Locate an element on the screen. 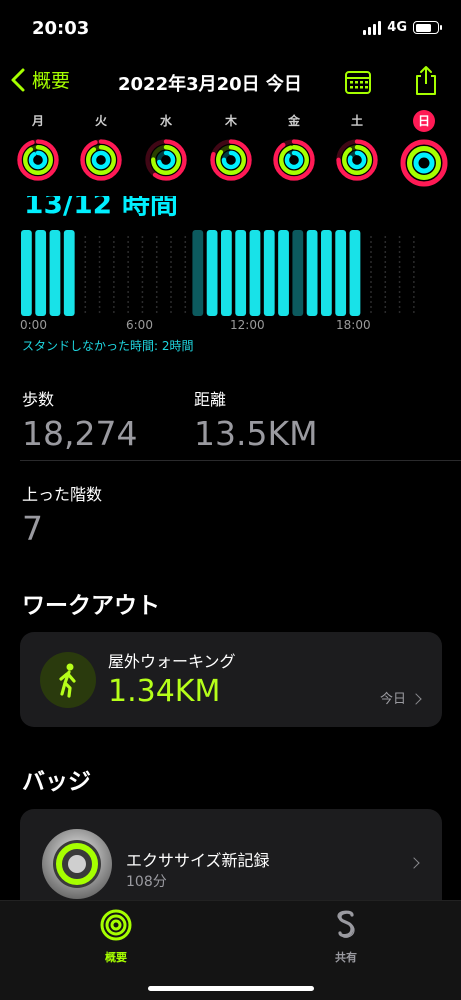 The height and width of the screenshot is (1000, 461). day-4: 金 is located at coordinates (294, 146).